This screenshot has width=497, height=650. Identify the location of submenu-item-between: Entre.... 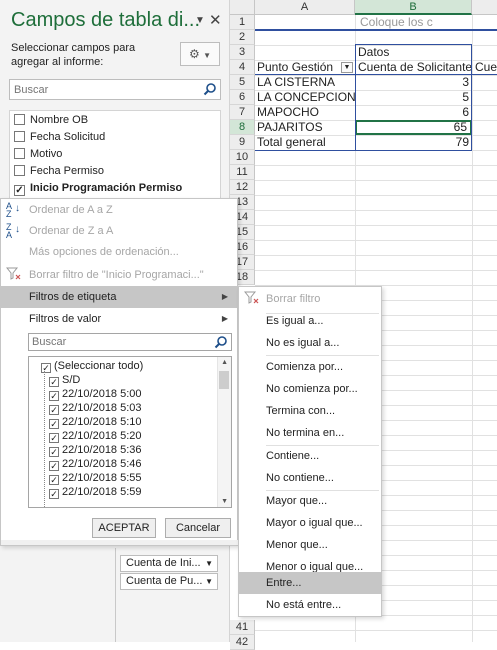
(310, 583).